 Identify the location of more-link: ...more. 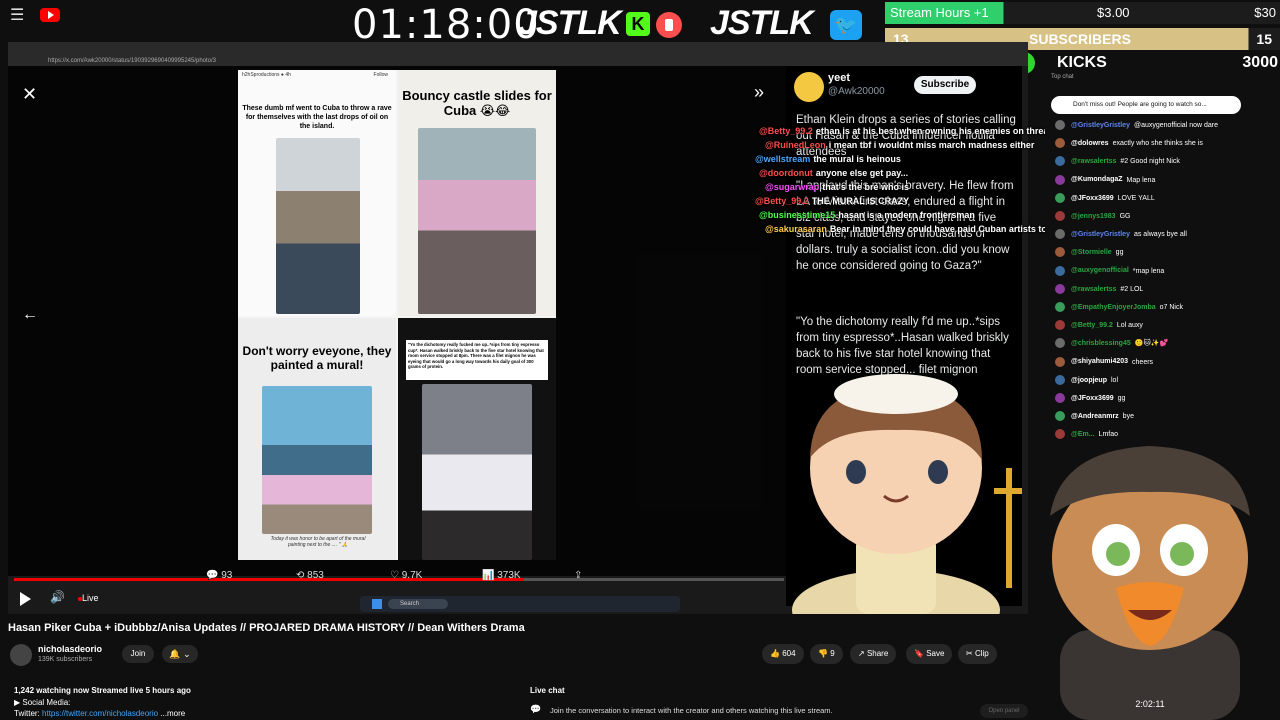
(172, 713).